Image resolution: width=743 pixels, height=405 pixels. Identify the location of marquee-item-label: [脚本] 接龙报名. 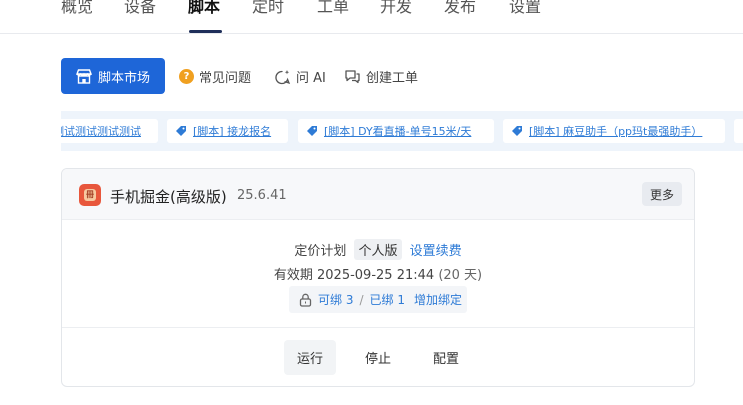
(232, 131).